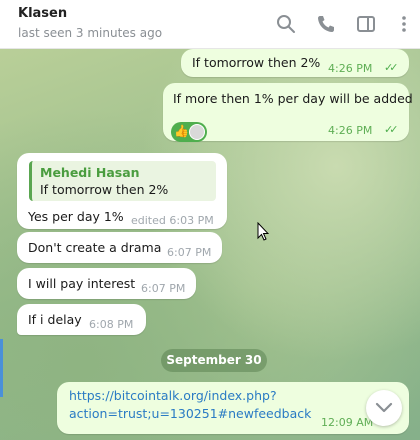  Describe the element at coordinates (90, 33) in the screenshot. I see `last-seen-status: last seen 3 minutes ago` at that location.